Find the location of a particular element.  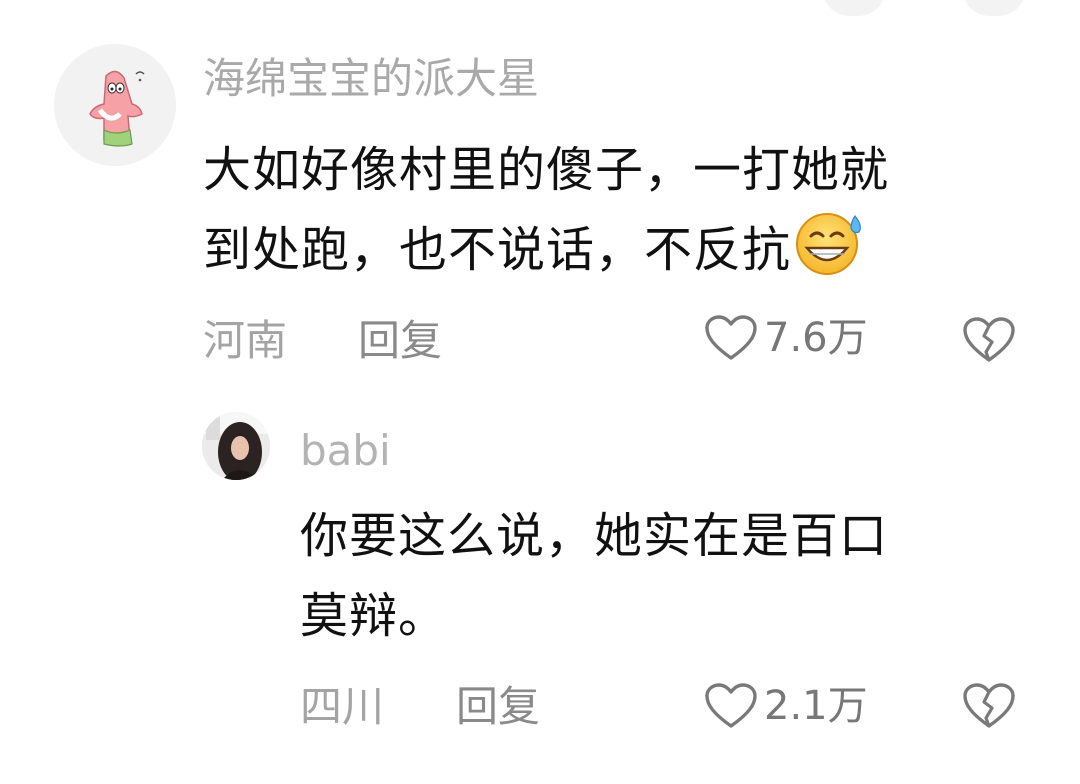

comment-text: 你要这么说，她实在是百口 莫辩。 is located at coordinates (594, 576).